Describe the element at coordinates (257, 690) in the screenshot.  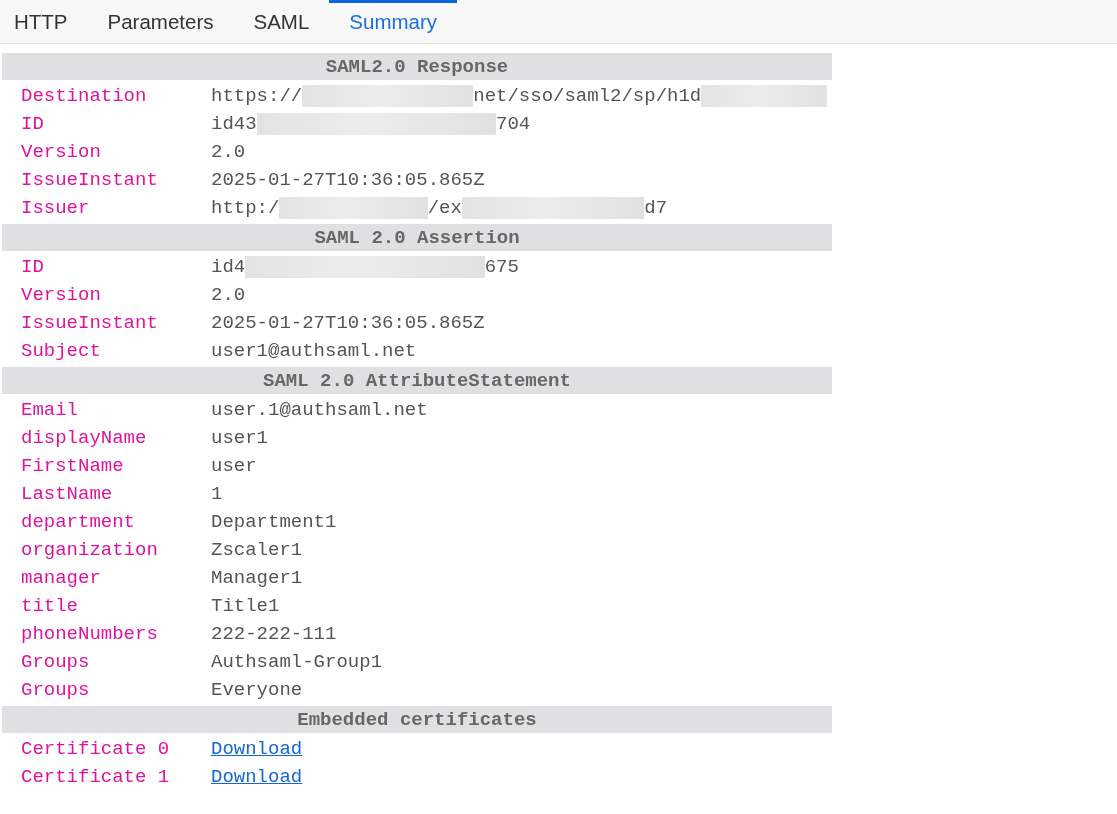
I see `field-value: Everyone` at that location.